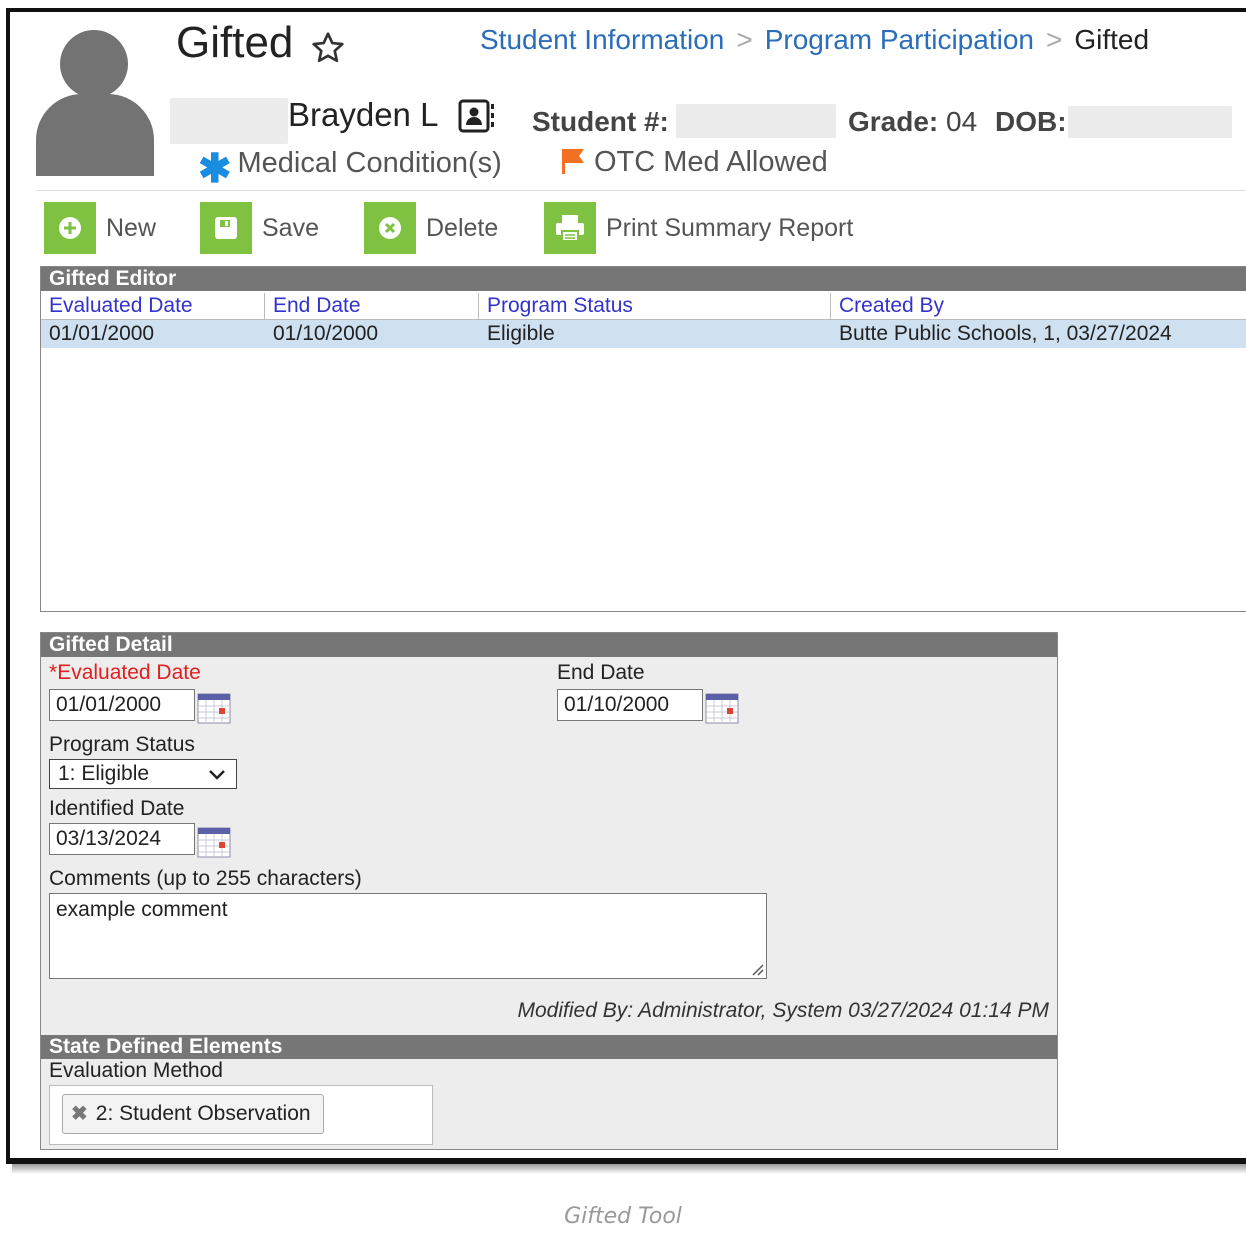 The width and height of the screenshot is (1246, 1243). I want to click on floppy-disk-icon, so click(226, 228).